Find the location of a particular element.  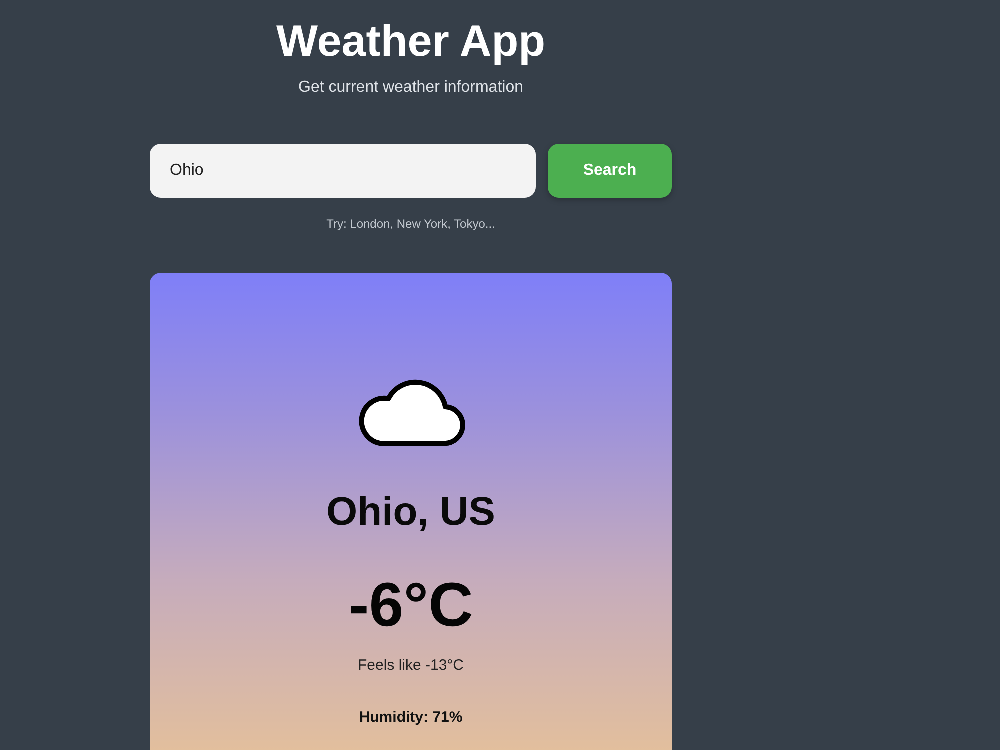

temperature: -6°C is located at coordinates (411, 606).